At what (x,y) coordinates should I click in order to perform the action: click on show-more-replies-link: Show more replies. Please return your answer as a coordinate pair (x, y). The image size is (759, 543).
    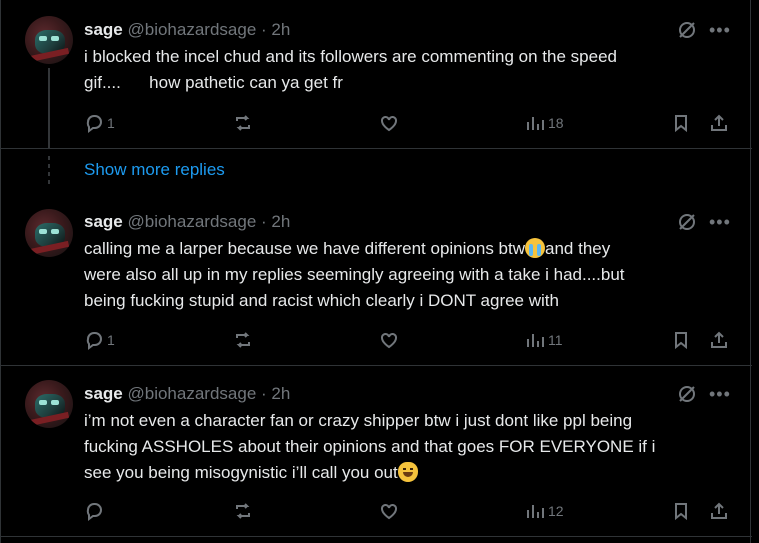
    Looking at the image, I should click on (154, 170).